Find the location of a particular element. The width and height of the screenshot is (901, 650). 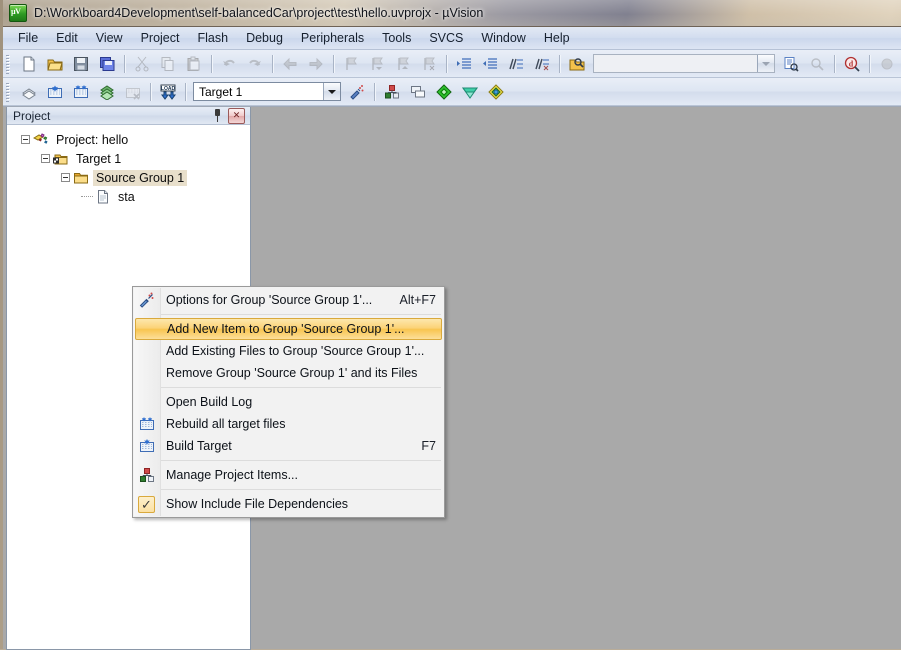

tree-node-target: Target 1 is located at coordinates (128, 158).